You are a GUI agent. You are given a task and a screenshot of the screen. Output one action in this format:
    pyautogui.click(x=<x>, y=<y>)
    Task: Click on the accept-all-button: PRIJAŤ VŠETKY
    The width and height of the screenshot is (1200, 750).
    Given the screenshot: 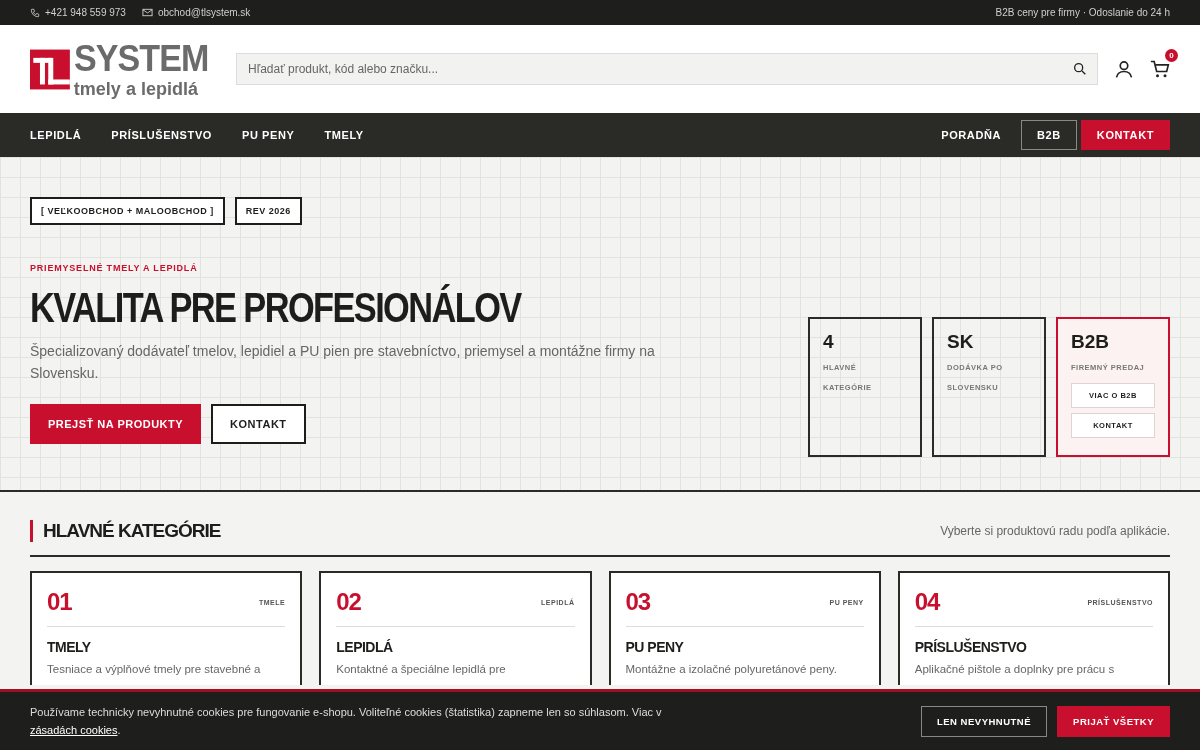 What is the action you would take?
    pyautogui.click(x=1113, y=721)
    